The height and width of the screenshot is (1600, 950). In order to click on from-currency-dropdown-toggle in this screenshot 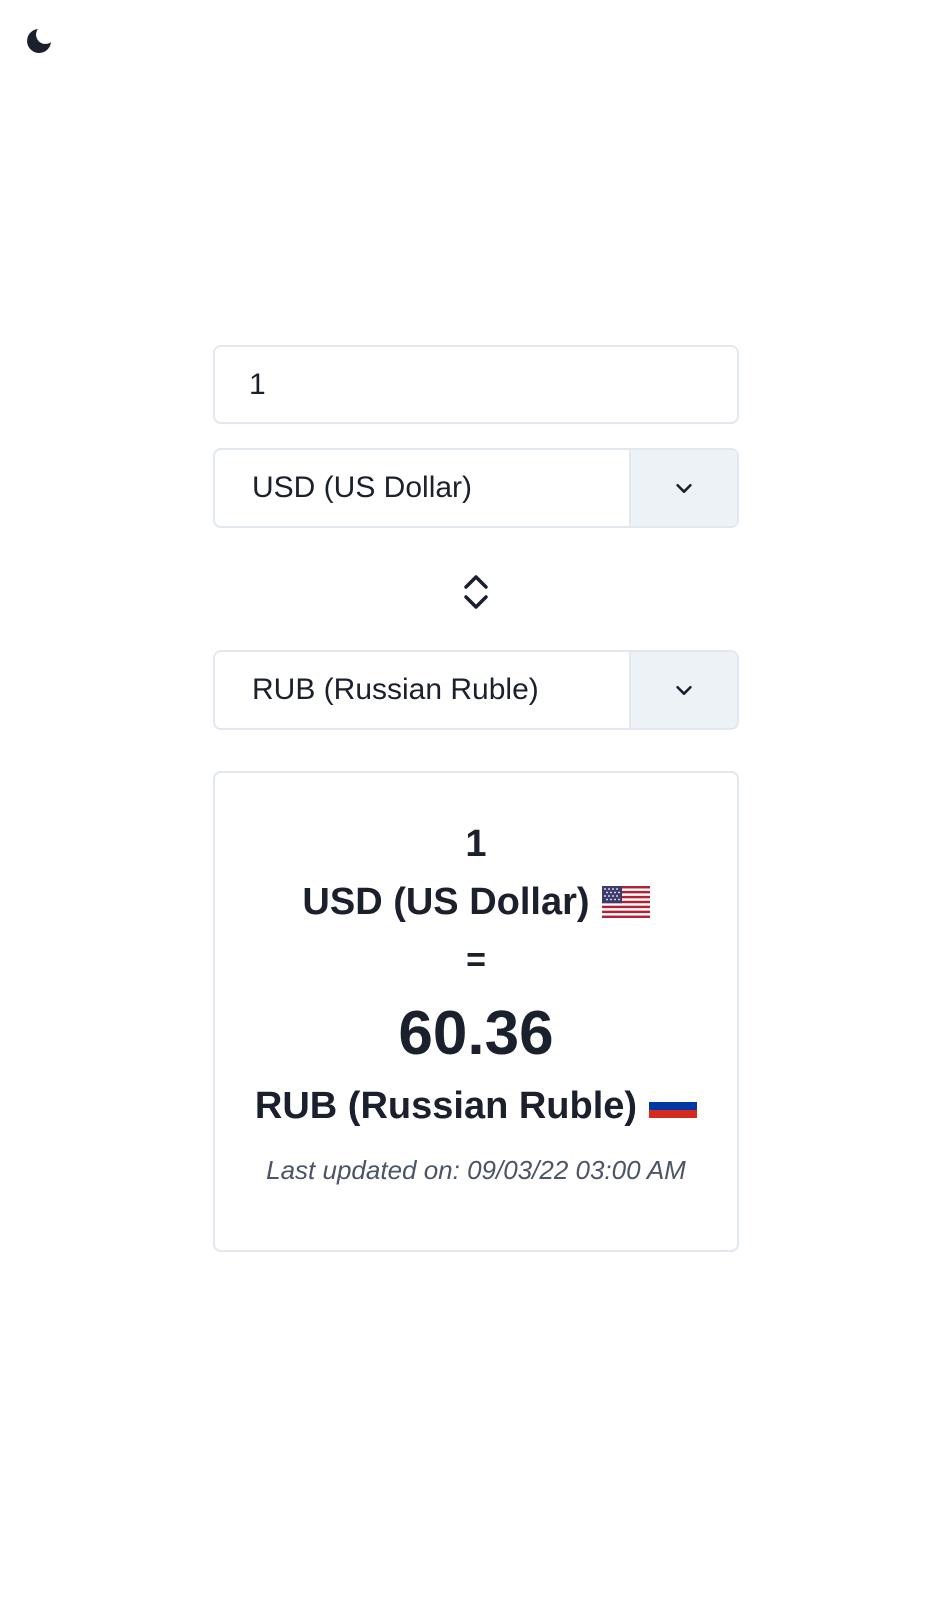, I will do `click(683, 488)`.